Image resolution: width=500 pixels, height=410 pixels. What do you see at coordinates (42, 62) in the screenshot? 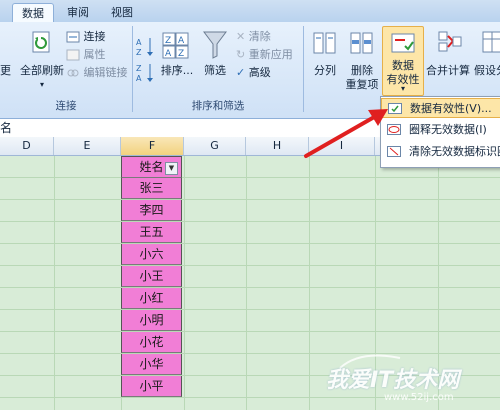
I see `refresh-all-button: 全部刷新 ▾` at bounding box center [42, 62].